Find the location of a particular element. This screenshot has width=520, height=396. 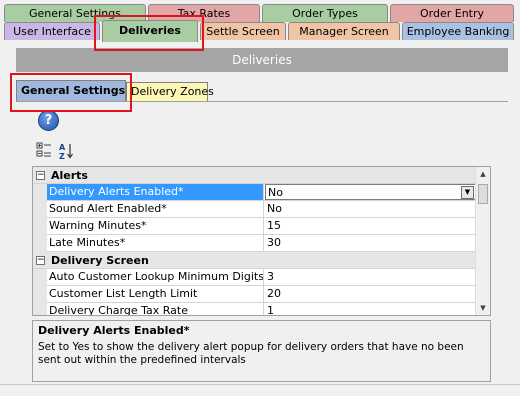

tab-employee-banking: Employee Banking is located at coordinates (458, 31).